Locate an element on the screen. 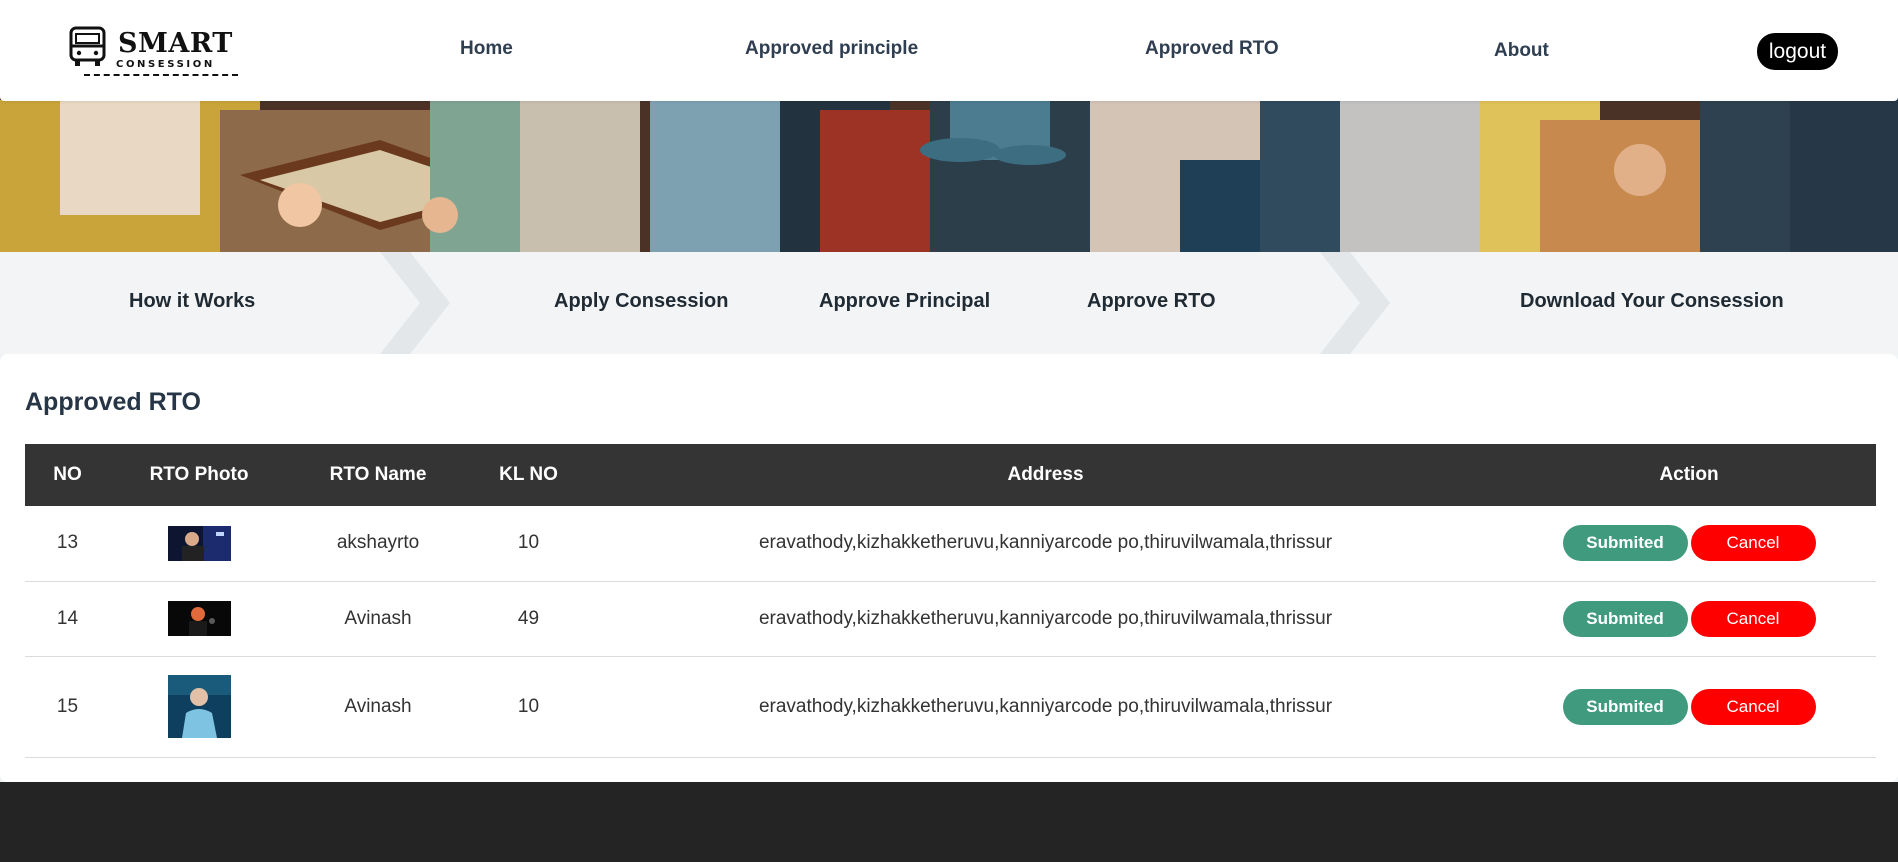 This screenshot has width=1898, height=862. footer is located at coordinates (949, 822).